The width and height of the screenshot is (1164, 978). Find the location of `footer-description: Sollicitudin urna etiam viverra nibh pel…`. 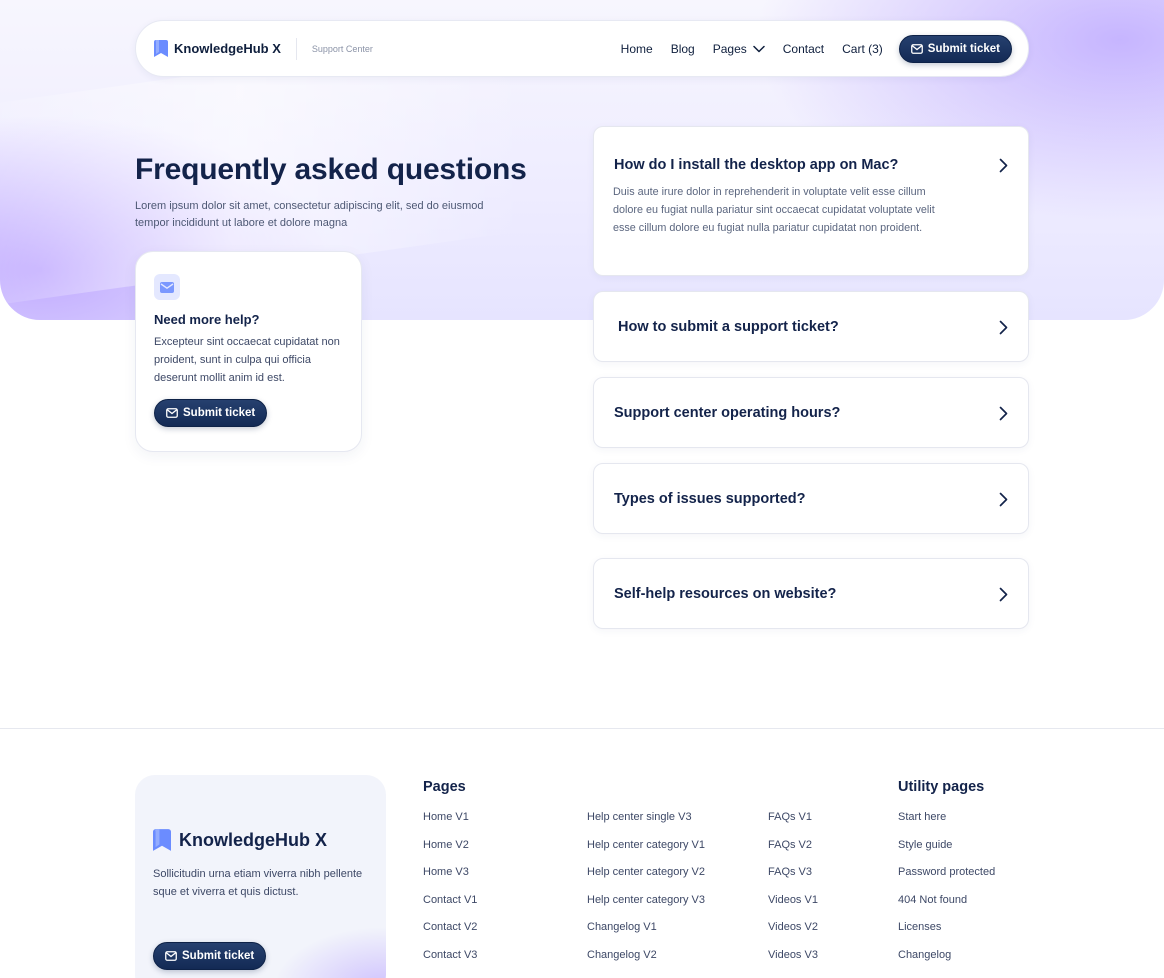

footer-description: Sollicitudin urna etiam viverra nibh pel… is located at coordinates (258, 883).